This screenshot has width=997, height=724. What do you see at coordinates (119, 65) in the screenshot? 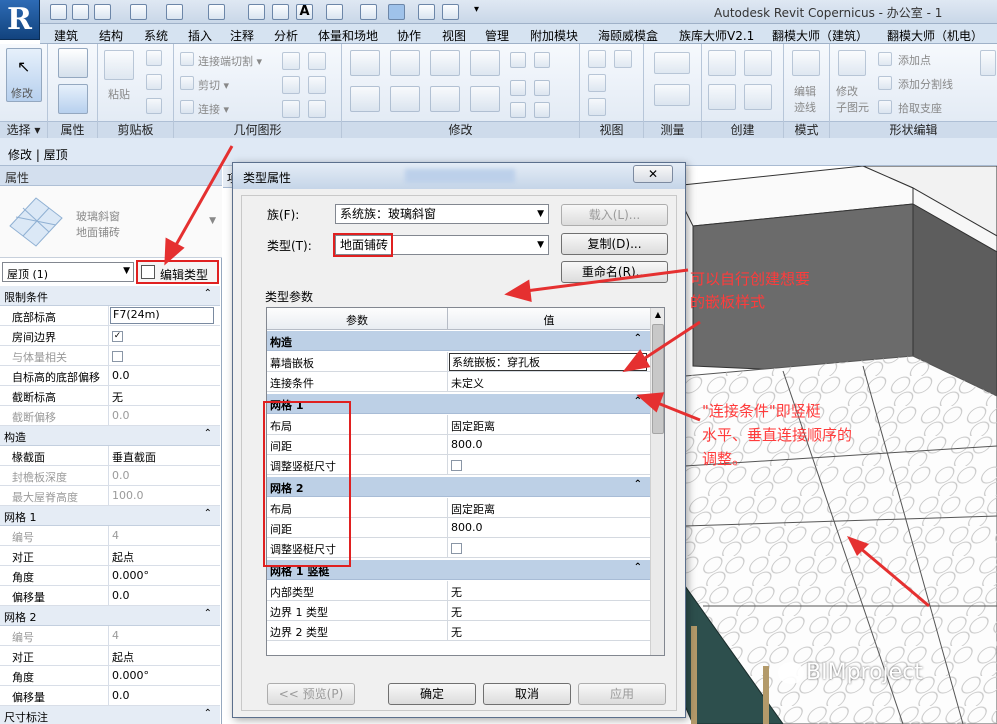
I see `paste-icon` at bounding box center [119, 65].